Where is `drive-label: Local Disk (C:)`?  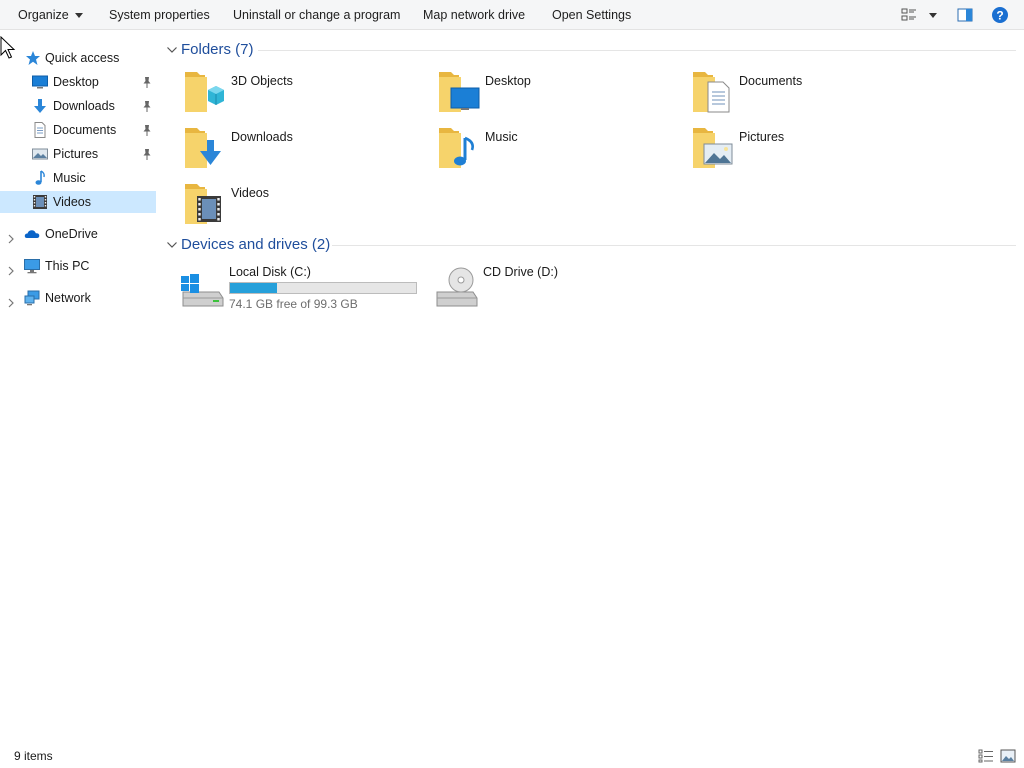 drive-label: Local Disk (C:) is located at coordinates (270, 272).